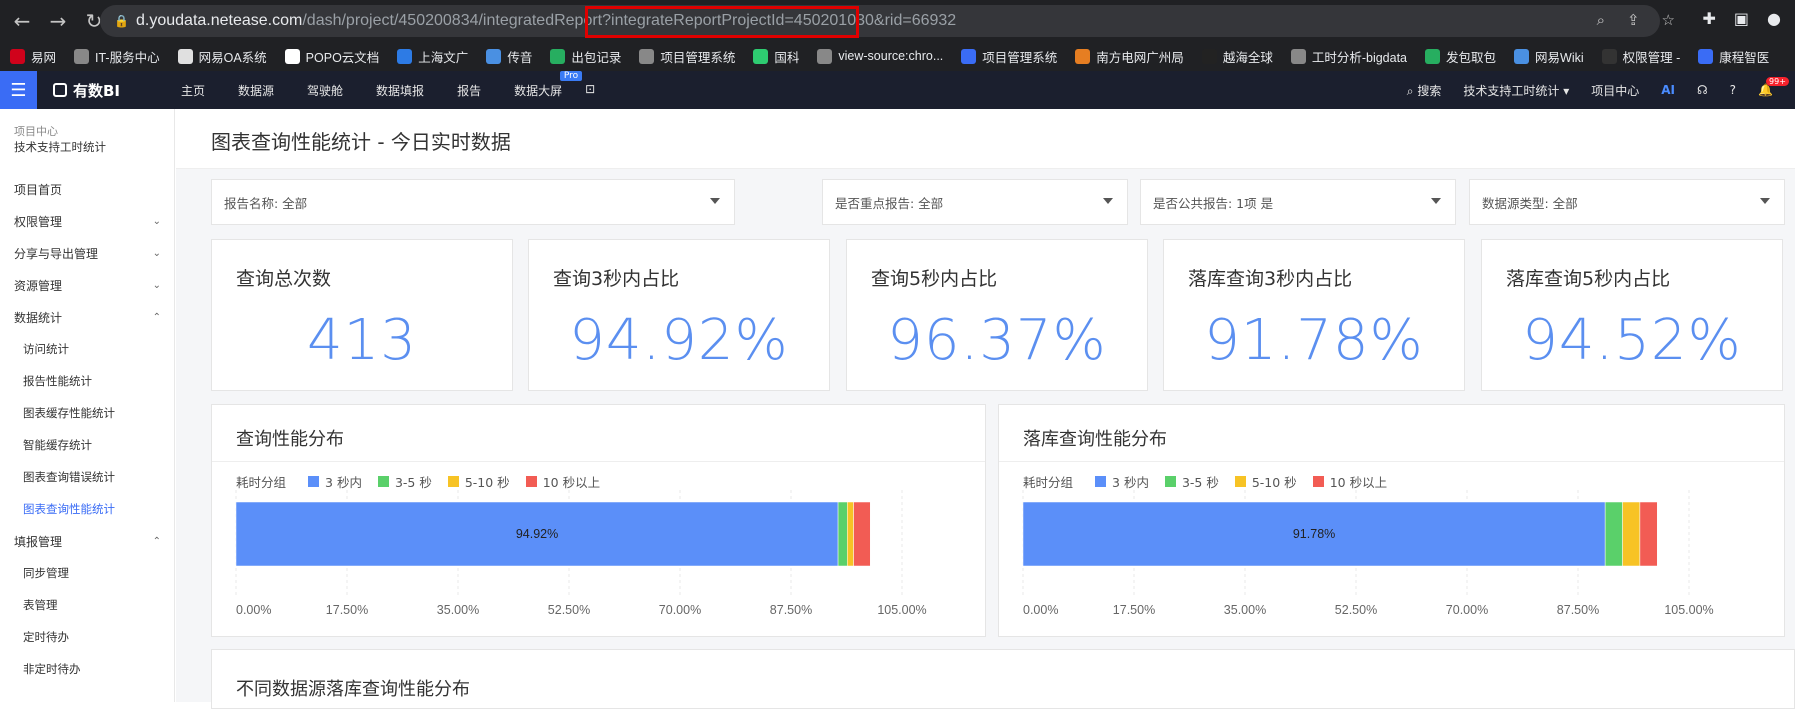  I want to click on legend-label: 5-10 秒, so click(1274, 482).